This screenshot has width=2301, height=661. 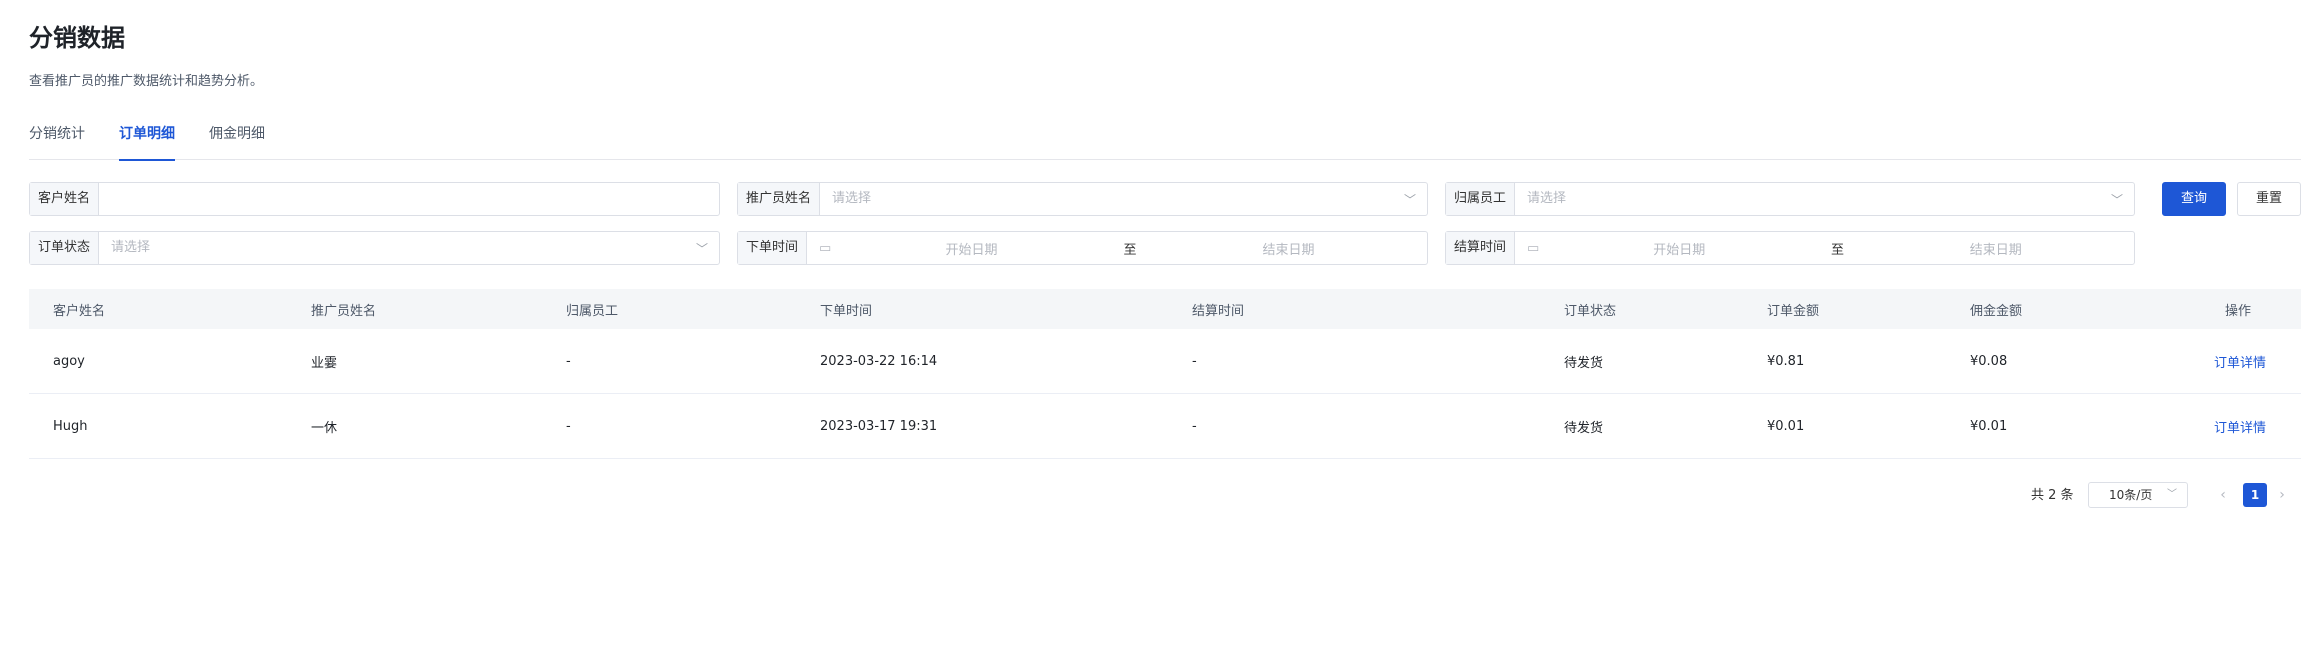 I want to click on customer-cell: agoy, so click(x=69, y=361).